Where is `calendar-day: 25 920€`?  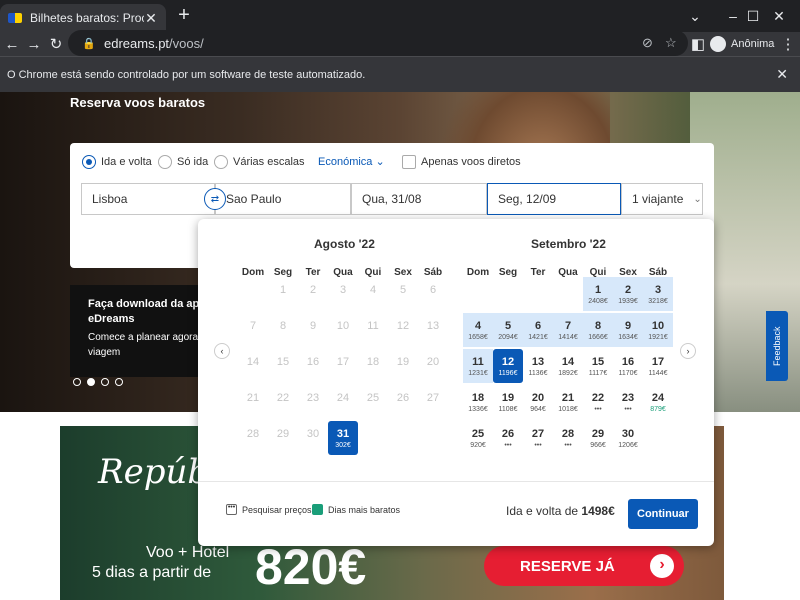
calendar-day: 25 920€ is located at coordinates (478, 438).